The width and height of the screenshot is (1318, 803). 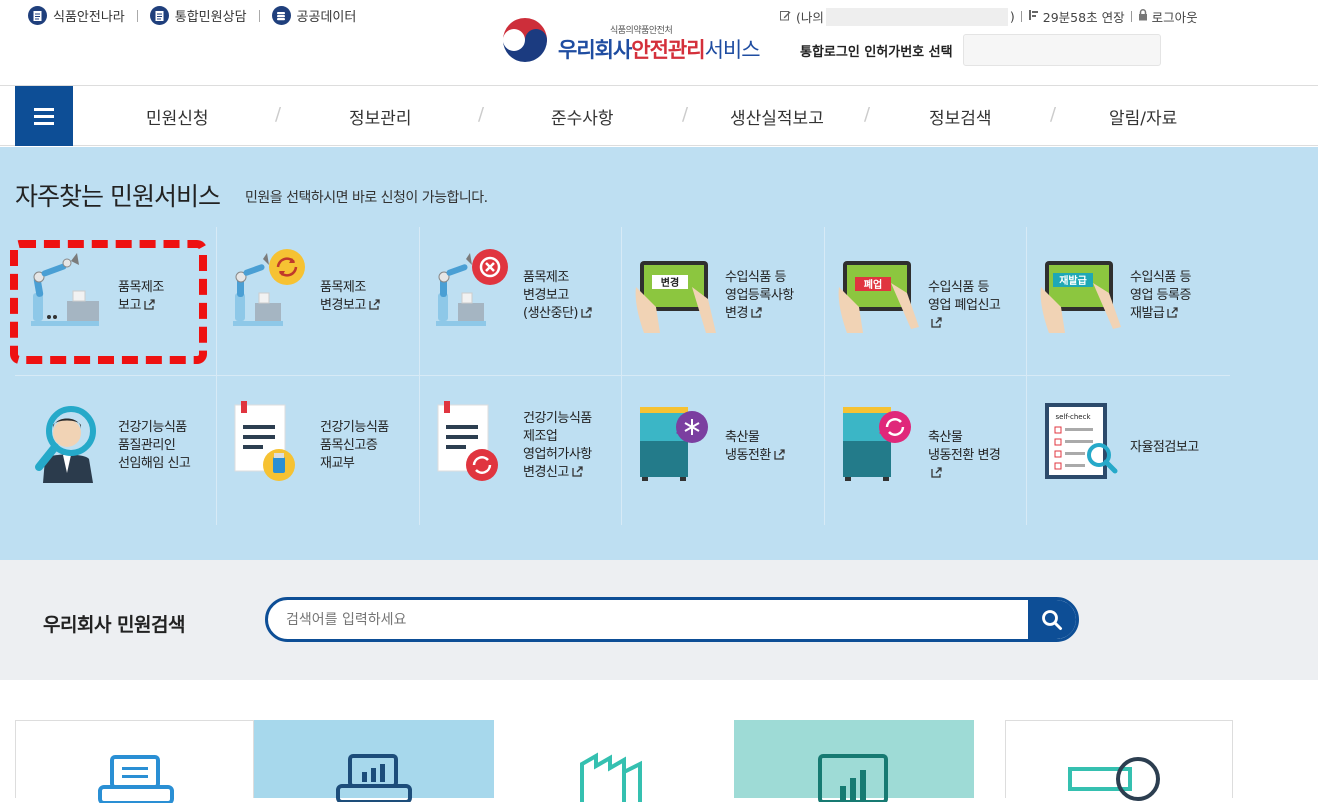 I want to click on login-select-row: 통합로그인 인허가번호 선택, so click(x=980, y=50).